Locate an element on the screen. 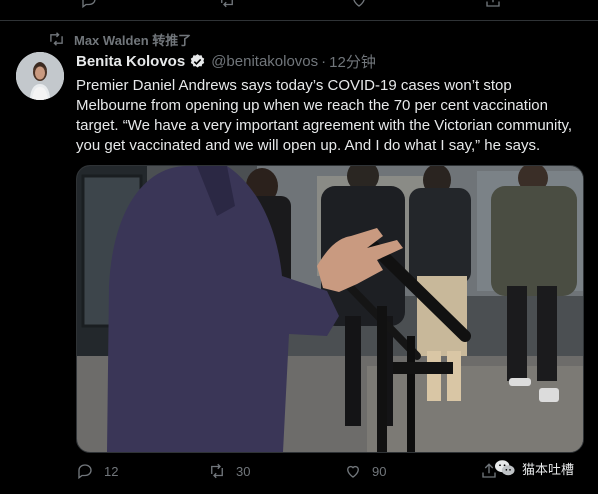 Image resolution: width=598 pixels, height=494 pixels. previous-tweet-actions is located at coordinates (299, 6).